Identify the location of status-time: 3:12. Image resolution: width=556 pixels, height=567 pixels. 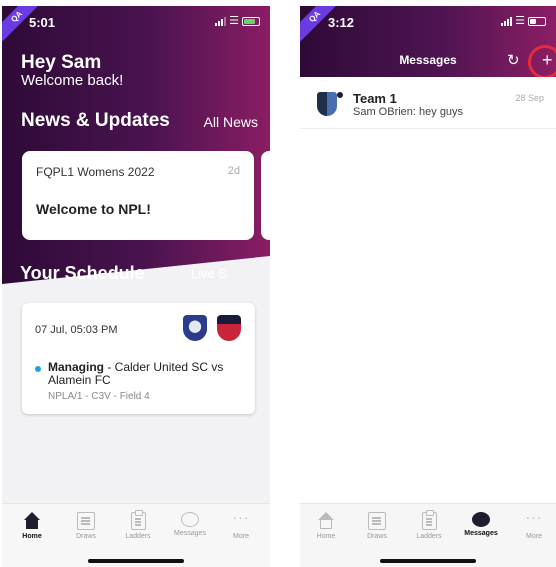
(341, 22).